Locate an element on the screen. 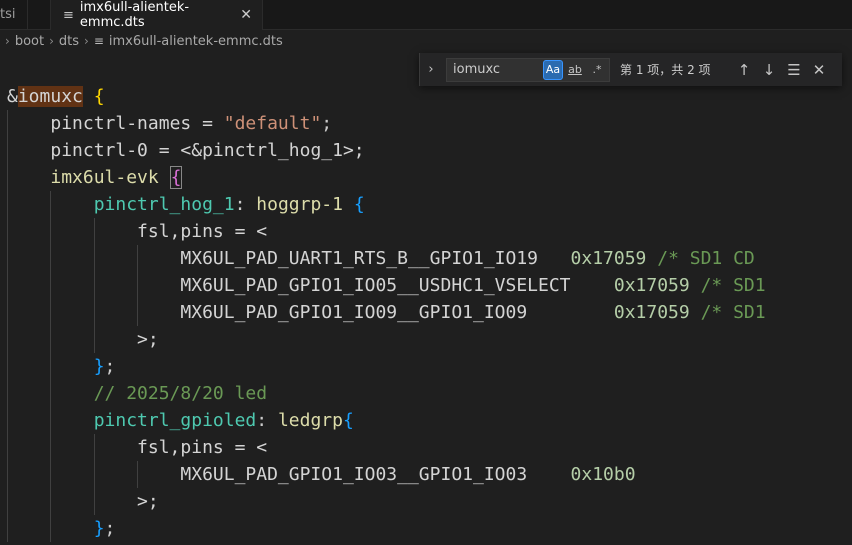 The image size is (852, 545). code-line: // 2025/8/20 led is located at coordinates (386, 393).